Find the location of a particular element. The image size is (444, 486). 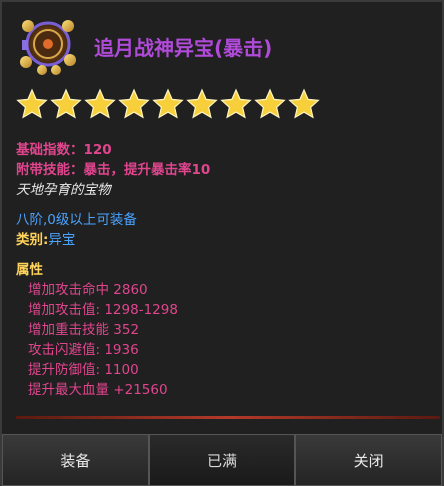

base-index: 基础指数：120 is located at coordinates (64, 150).